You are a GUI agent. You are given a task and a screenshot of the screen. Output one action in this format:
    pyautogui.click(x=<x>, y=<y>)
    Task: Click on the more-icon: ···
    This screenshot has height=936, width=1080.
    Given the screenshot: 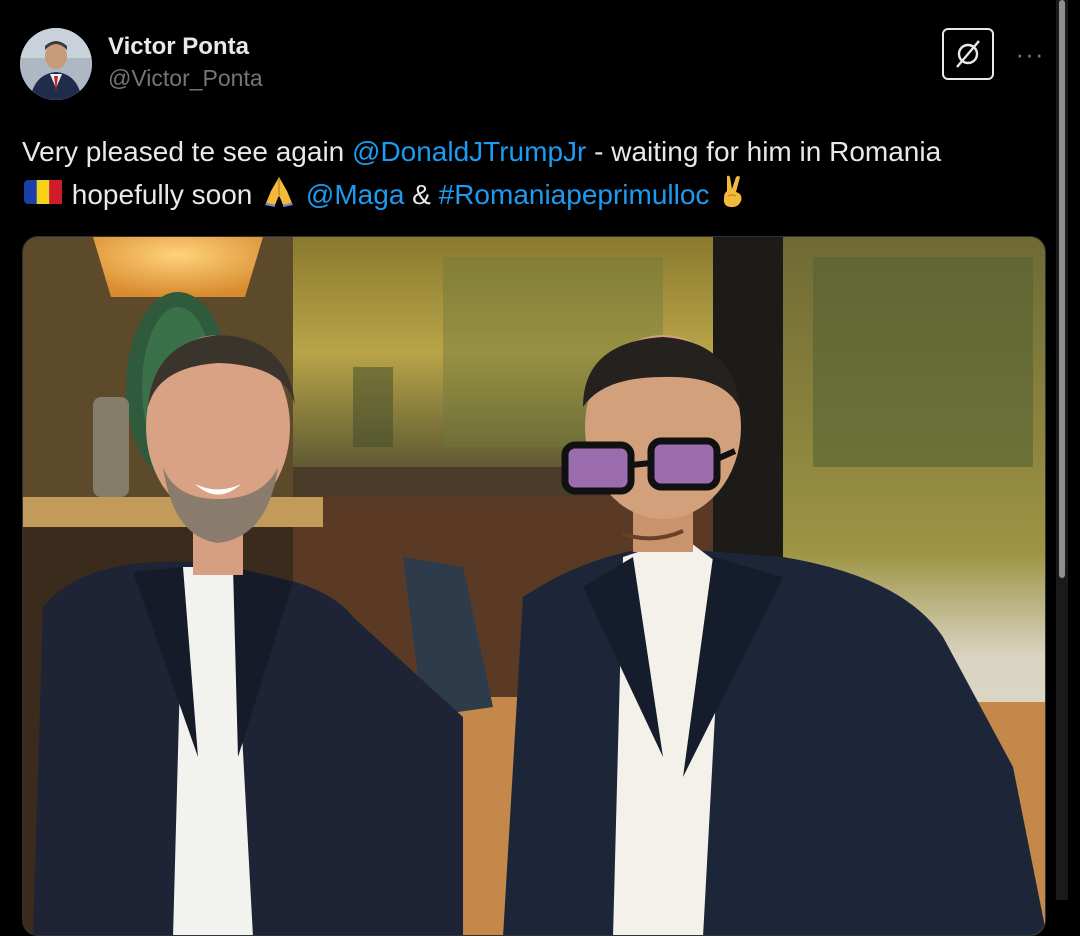 What is the action you would take?
    pyautogui.click(x=1030, y=53)
    